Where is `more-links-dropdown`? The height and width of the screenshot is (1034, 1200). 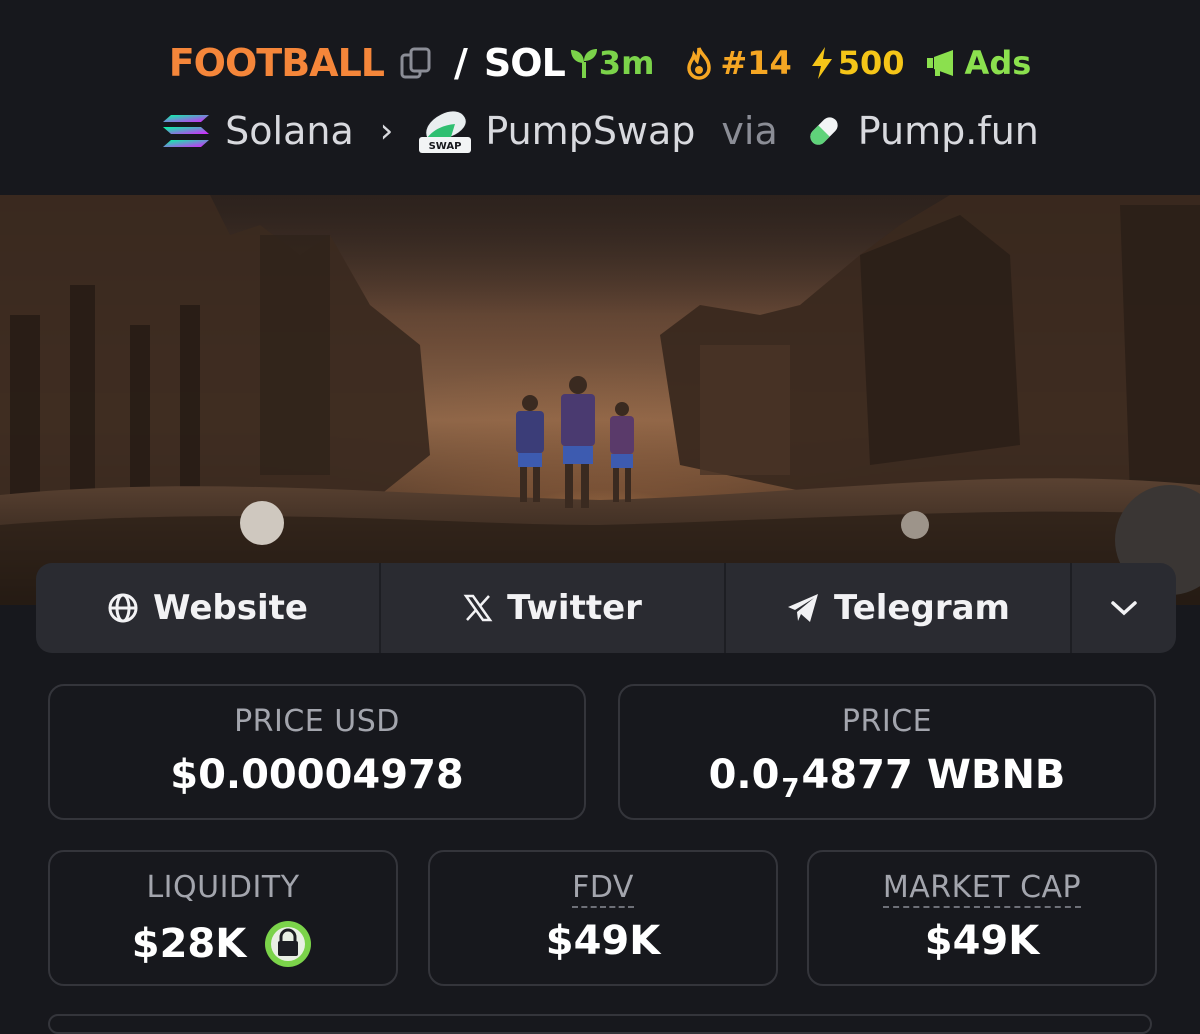 more-links-dropdown is located at coordinates (1124, 608).